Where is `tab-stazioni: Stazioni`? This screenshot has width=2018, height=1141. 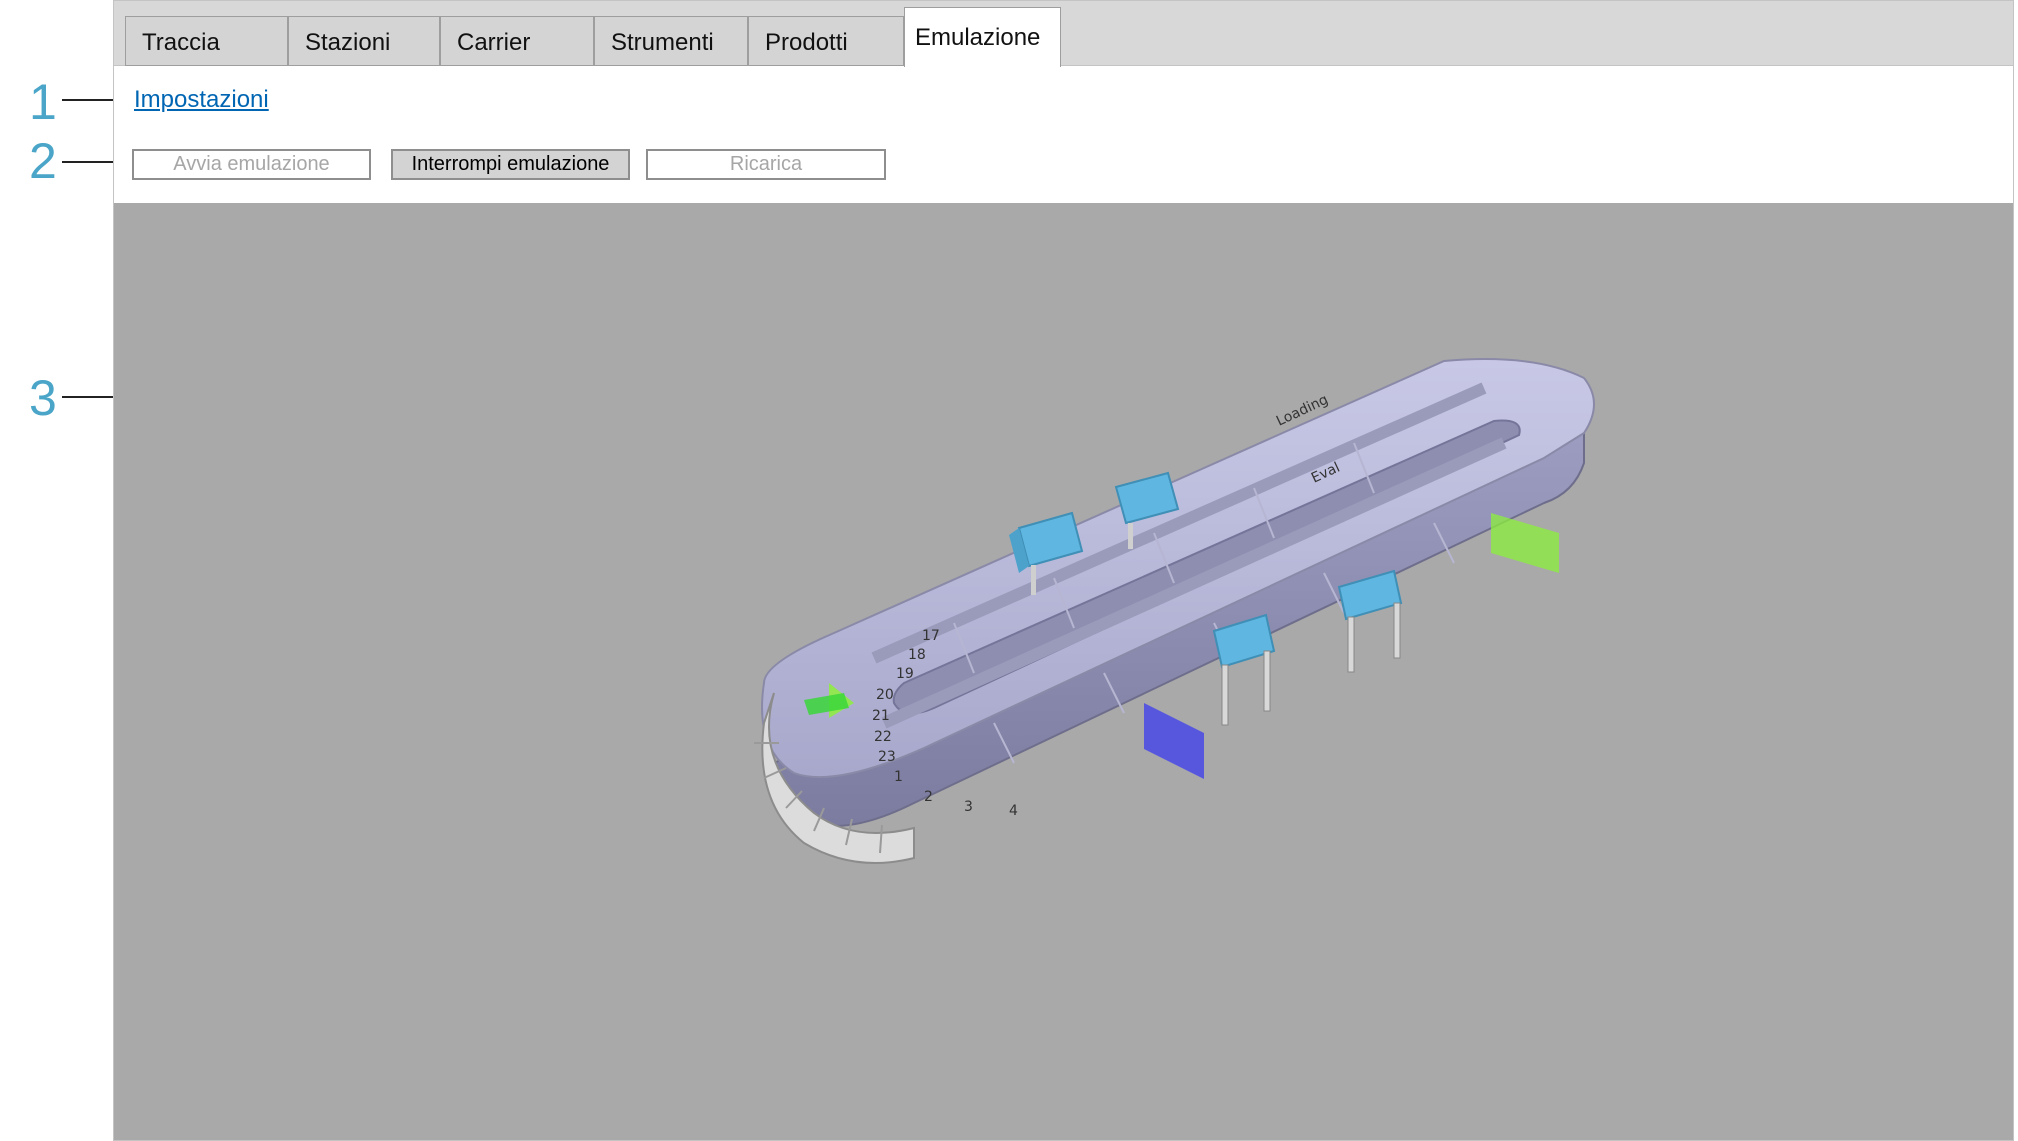 tab-stazioni: Stazioni is located at coordinates (364, 41).